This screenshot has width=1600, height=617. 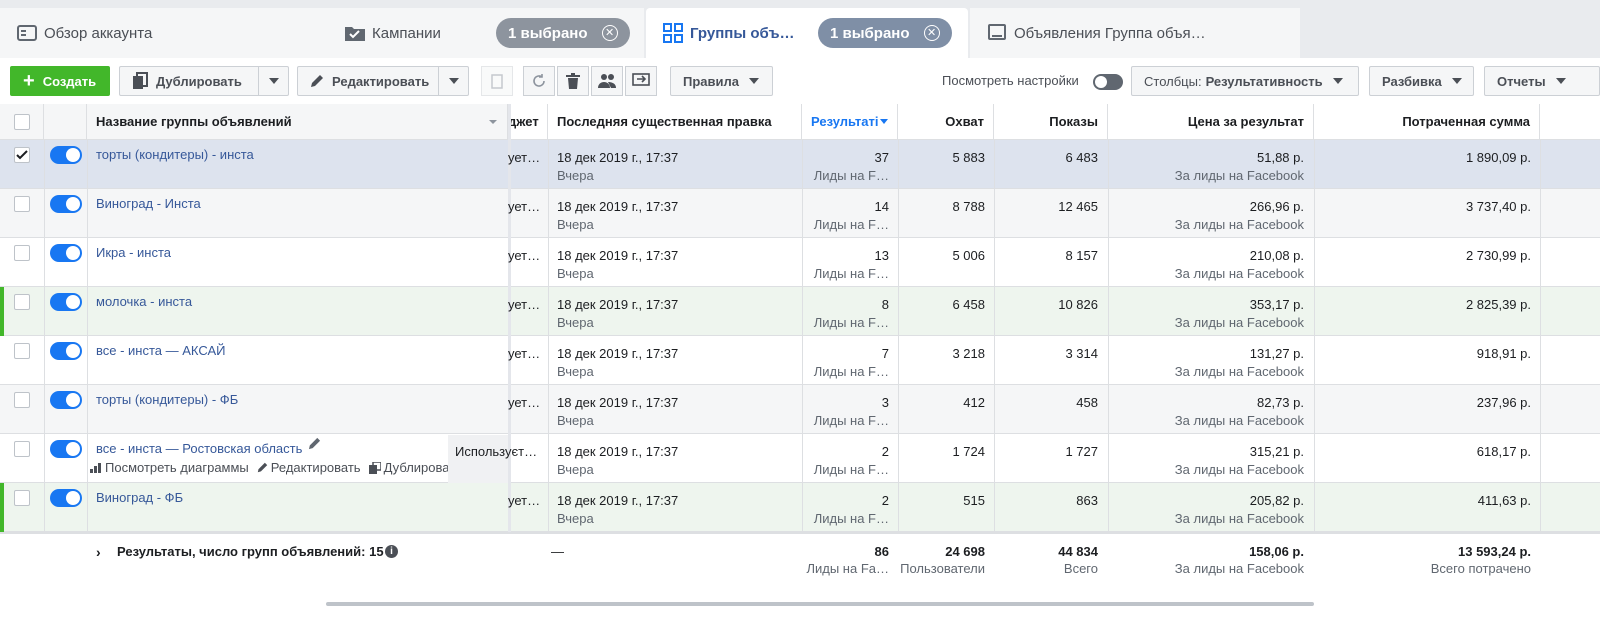 What do you see at coordinates (539, 81) in the screenshot?
I see `refresh-button` at bounding box center [539, 81].